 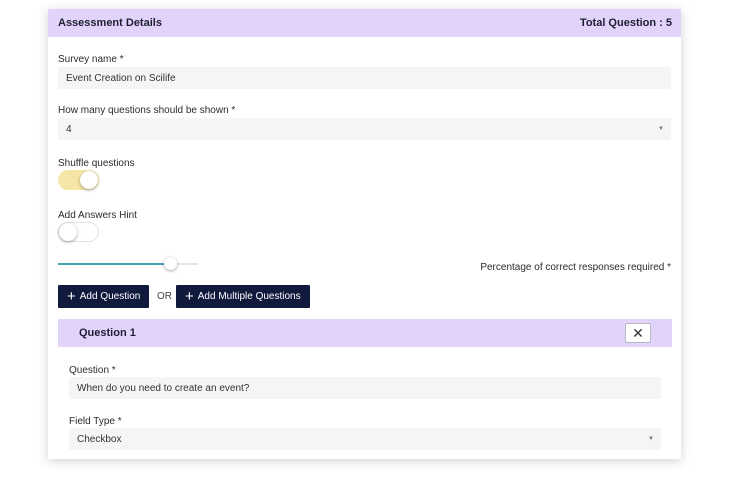 What do you see at coordinates (364, 23) in the screenshot?
I see `assessment-header: Assessment Details Total Question : 5` at bounding box center [364, 23].